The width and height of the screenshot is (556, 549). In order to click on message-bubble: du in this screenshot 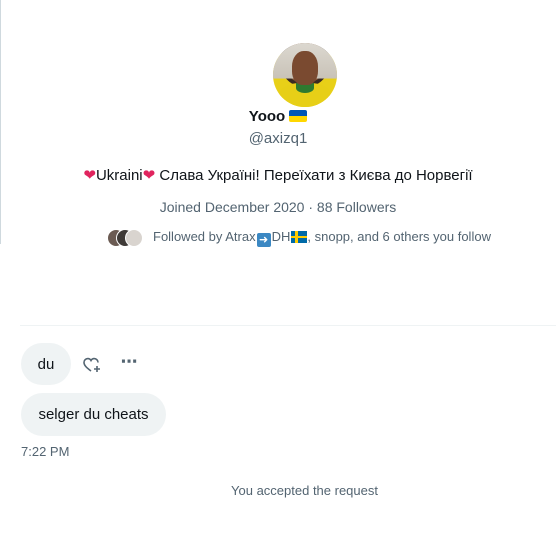, I will do `click(46, 364)`.